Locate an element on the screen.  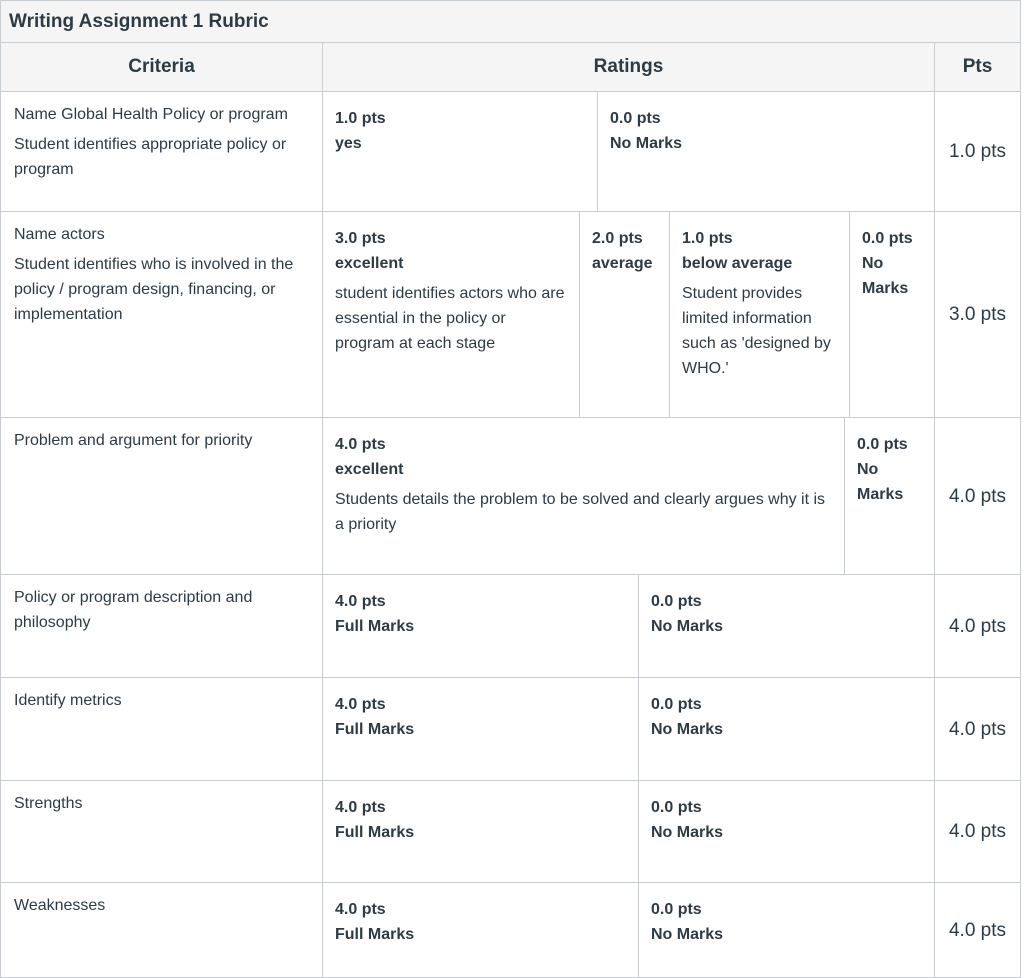
criterion-title: Problem and argument for priority is located at coordinates (133, 440).